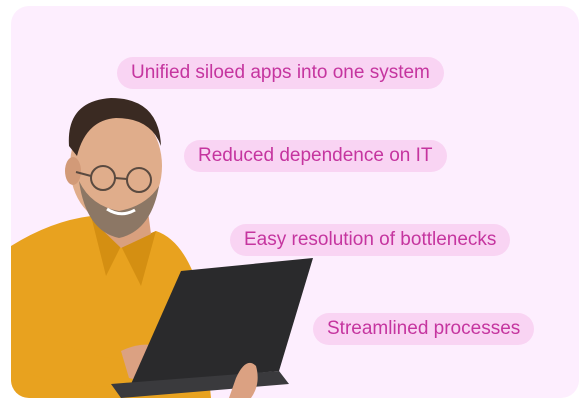 The image size is (579, 401). Describe the element at coordinates (280, 73) in the screenshot. I see `benefit-pill-unified-apps: Unified siloed apps into one system` at that location.